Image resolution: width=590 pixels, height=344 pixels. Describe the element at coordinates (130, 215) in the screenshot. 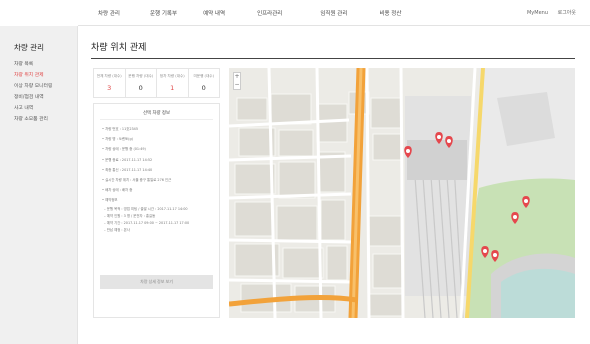

I see `reservation-line: – 예약 인원 : 3 명 / 운전자 : 홍길동` at that location.